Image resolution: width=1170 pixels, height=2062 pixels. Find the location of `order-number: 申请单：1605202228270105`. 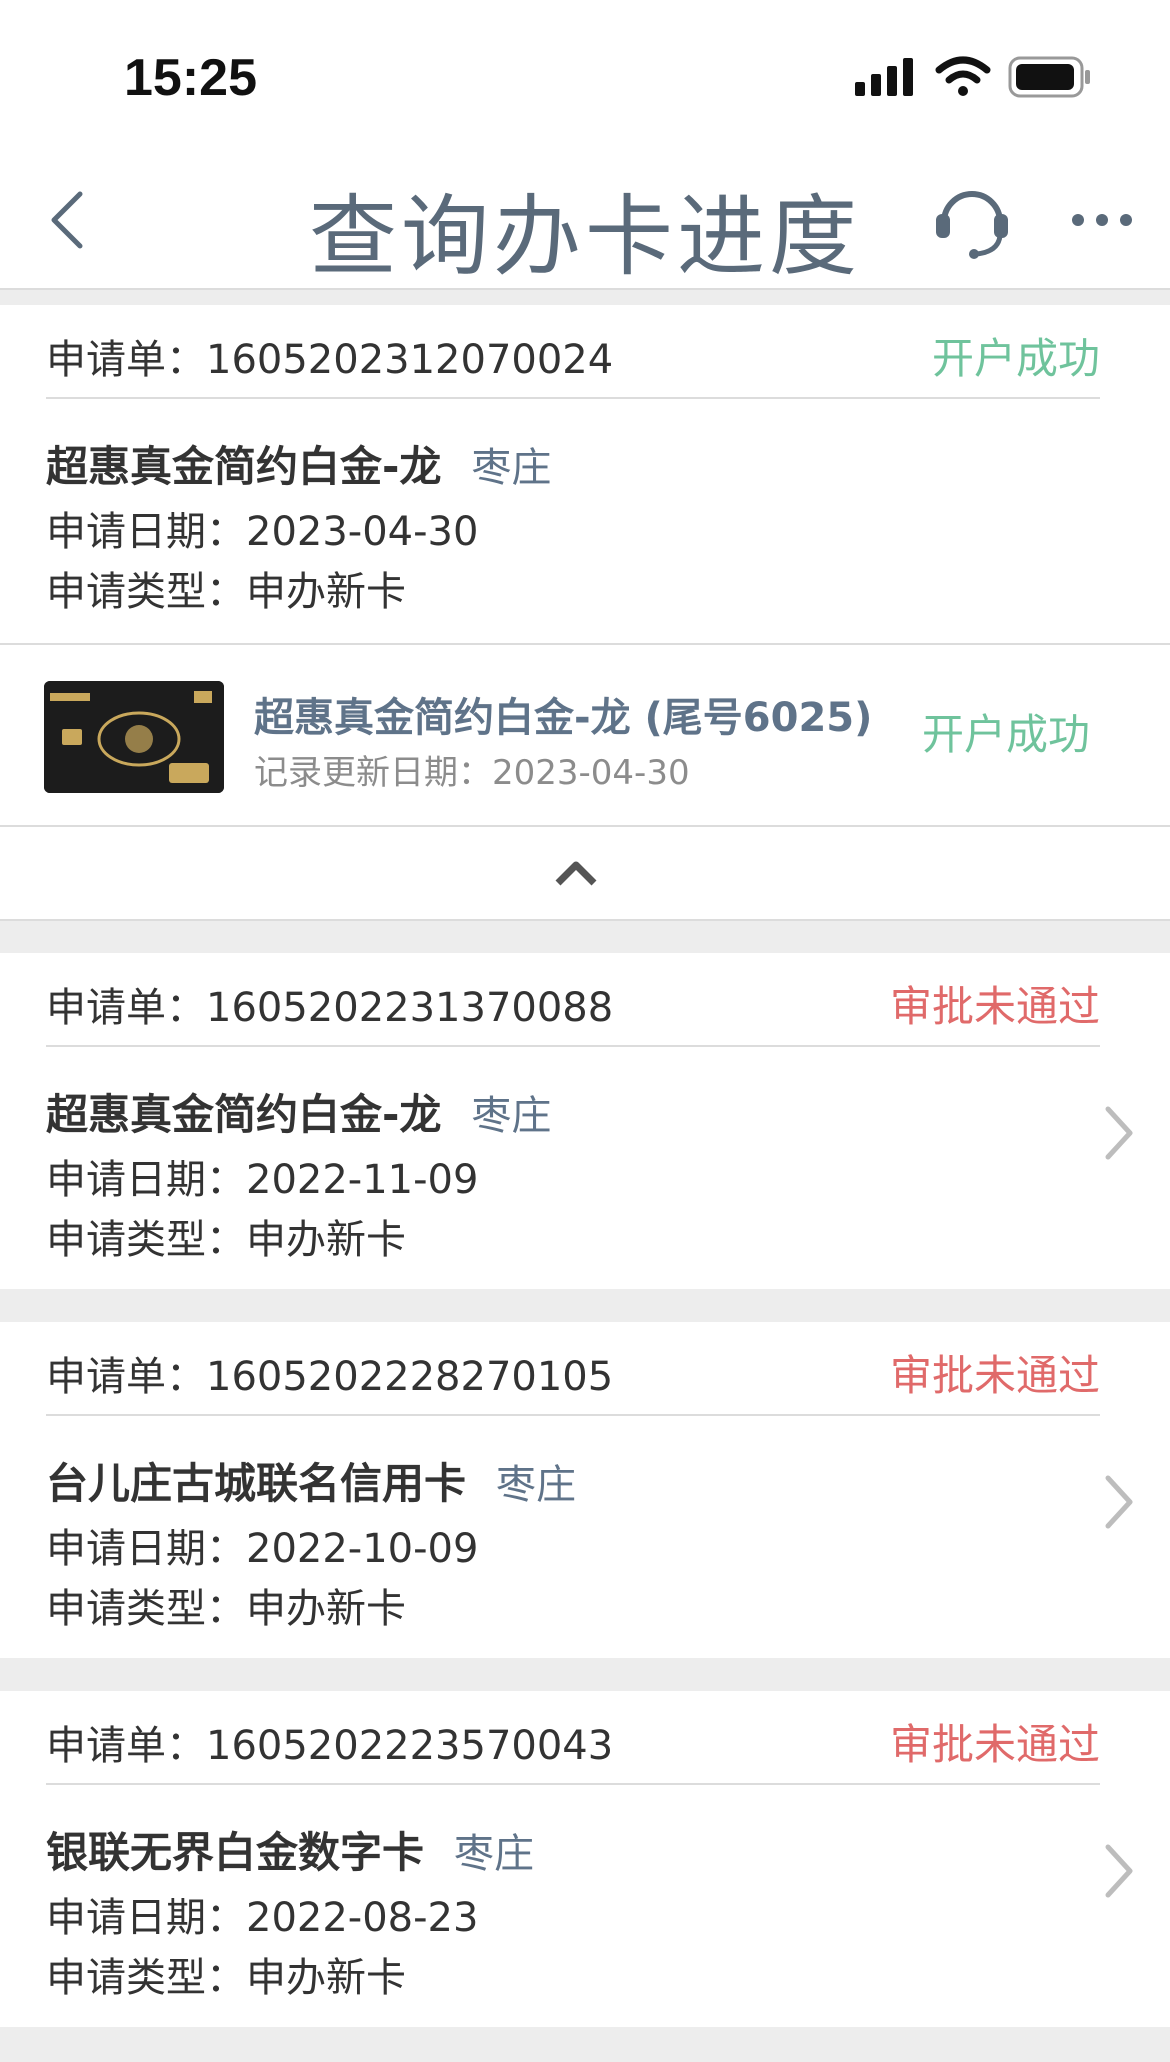

order-number: 申请单：1605202228270105 is located at coordinates (330, 1377).